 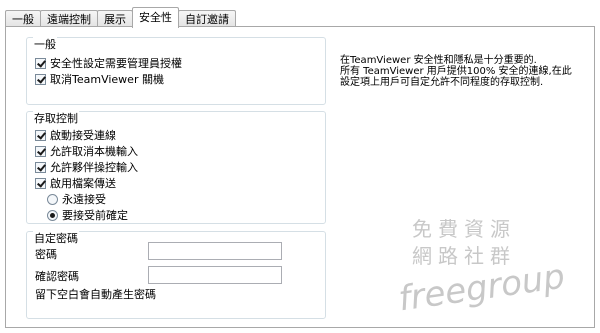 I want to click on disable-shutdown-label: 取消TeamViewer 關機, so click(x=107, y=79).